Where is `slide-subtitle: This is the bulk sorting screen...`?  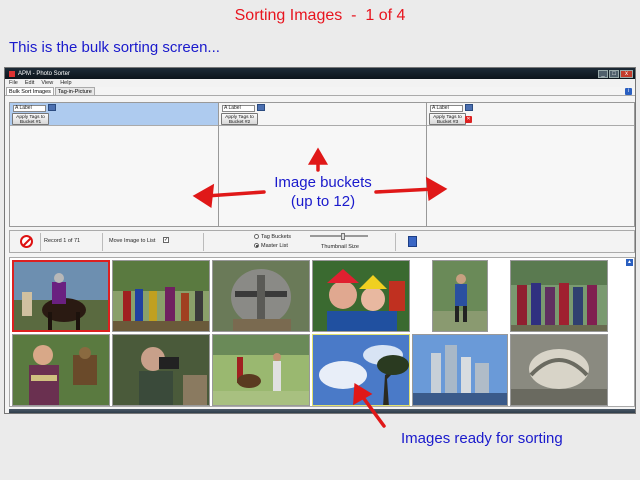 slide-subtitle: This is the bulk sorting screen... is located at coordinates (114, 47).